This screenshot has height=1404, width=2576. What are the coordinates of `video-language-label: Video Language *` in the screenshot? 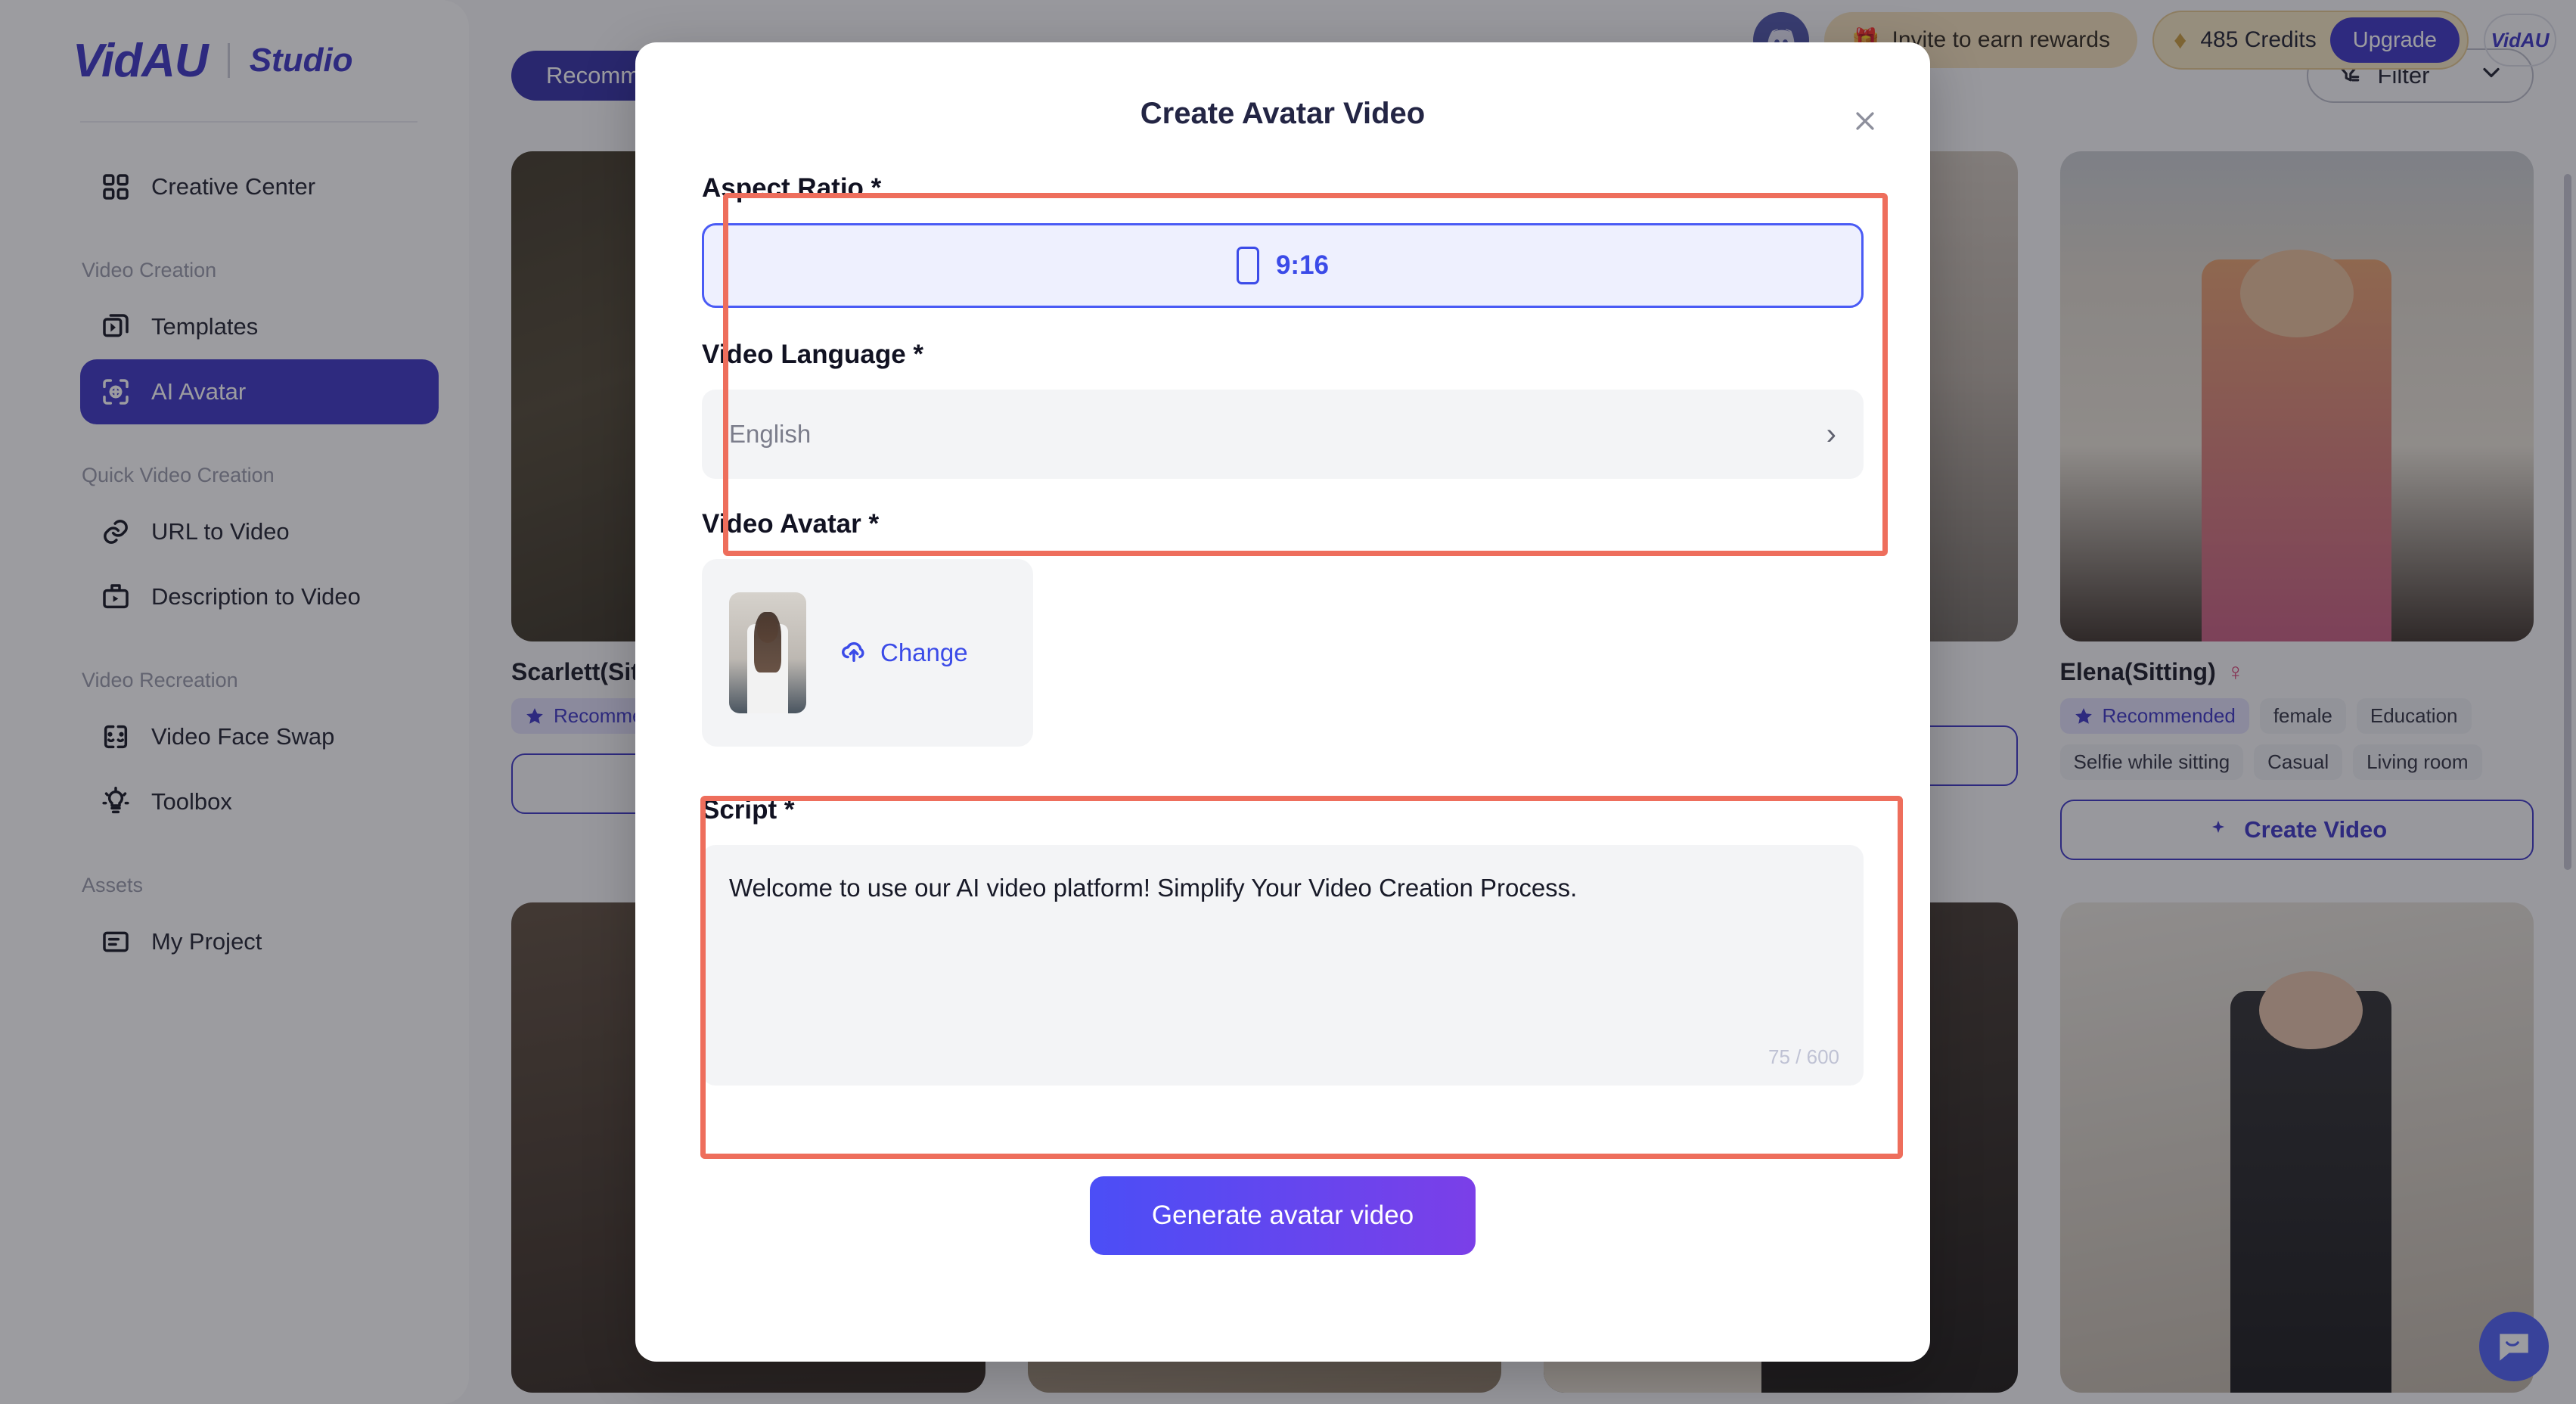 It's located at (813, 354).